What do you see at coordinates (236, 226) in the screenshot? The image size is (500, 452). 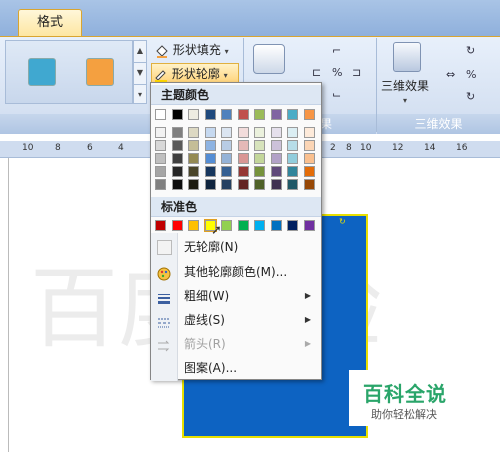 I see `standard-color-row` at bounding box center [236, 226].